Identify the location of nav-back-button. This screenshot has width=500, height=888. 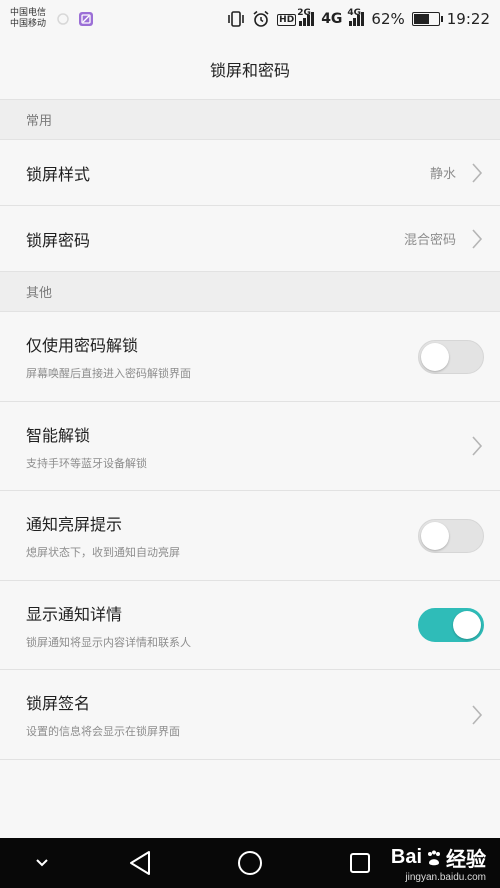
(140, 863).